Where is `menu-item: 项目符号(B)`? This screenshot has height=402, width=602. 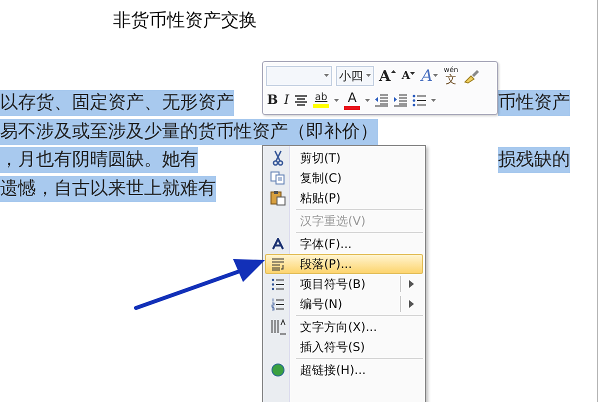
menu-item: 项目符号(B) is located at coordinates (344, 284).